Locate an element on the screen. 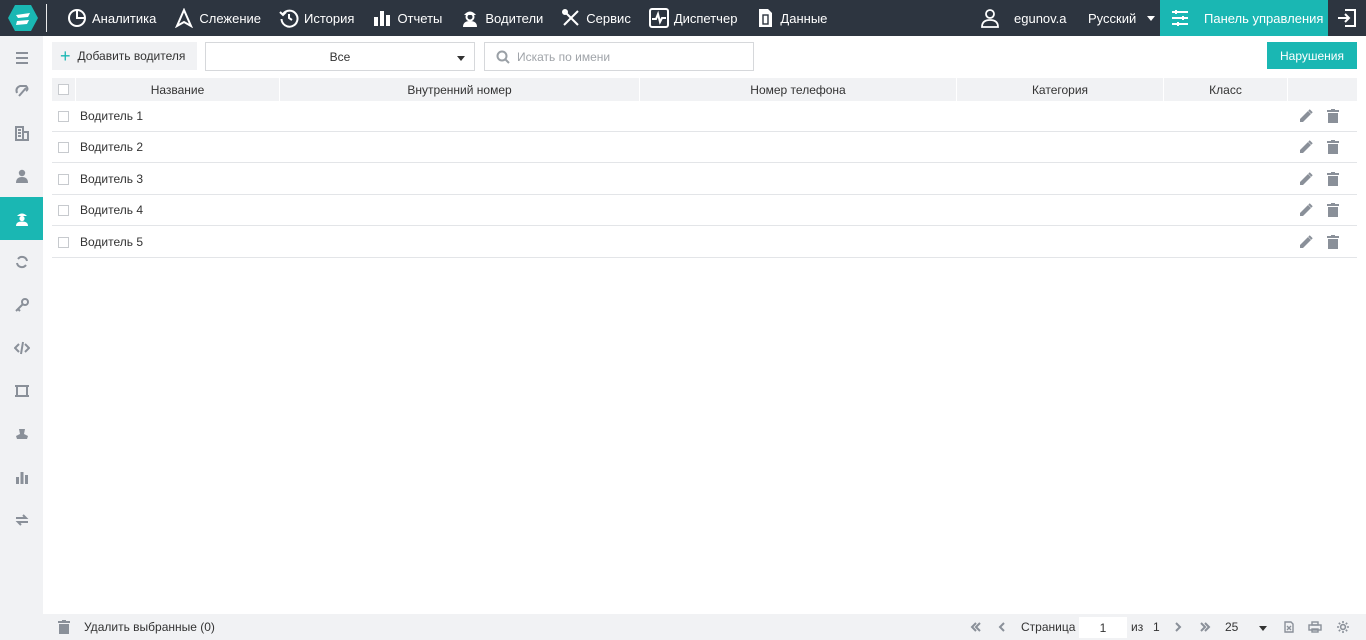 This screenshot has height=640, width=1366. column-header-label: Класс is located at coordinates (1225, 89).